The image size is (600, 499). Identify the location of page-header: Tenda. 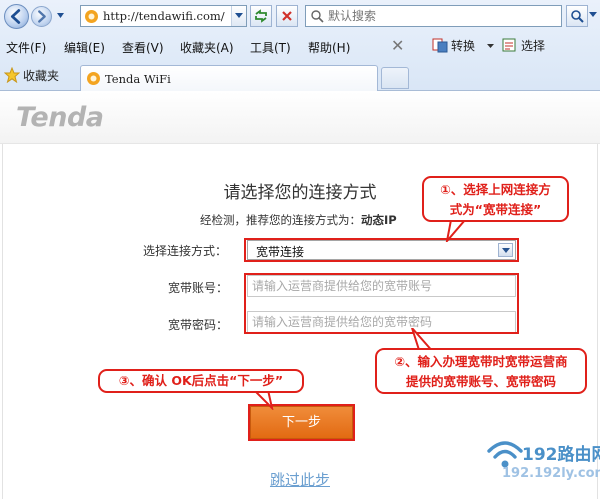
(300, 118).